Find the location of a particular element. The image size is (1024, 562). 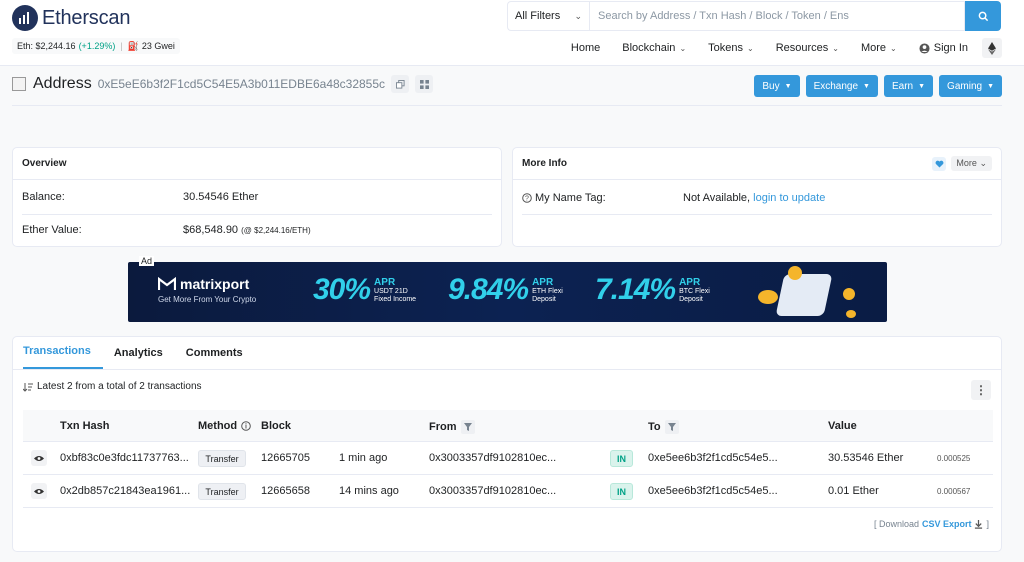

nav-blockchain-label: Blockchain is located at coordinates (649, 48).